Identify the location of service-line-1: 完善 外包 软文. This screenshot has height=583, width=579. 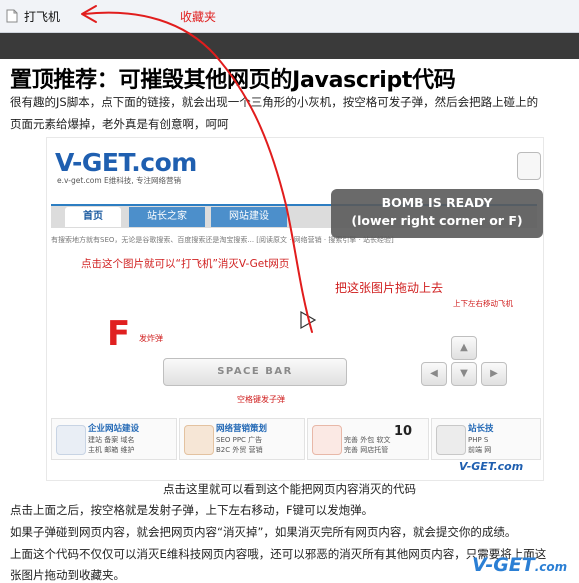
(367, 440).